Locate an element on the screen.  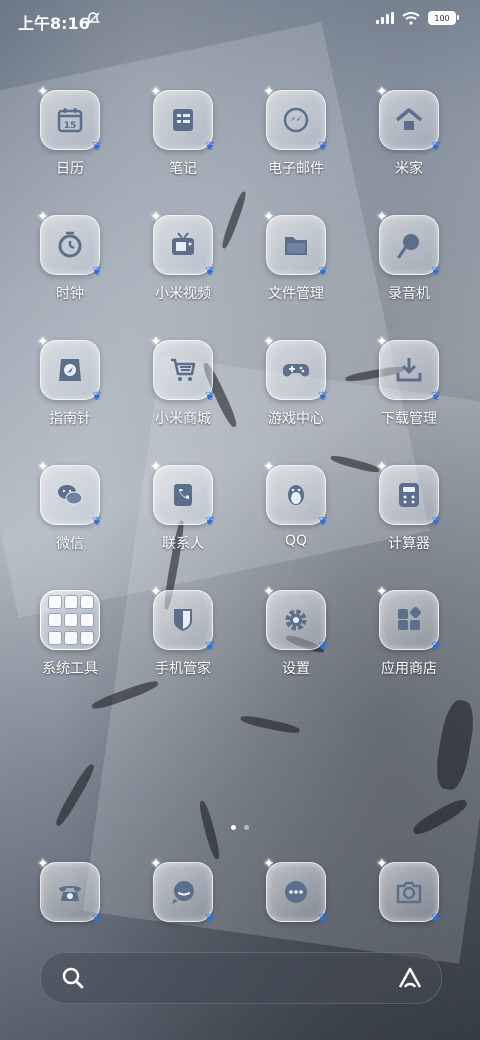
app-wechat: ✦ ❦ 微信 is located at coordinates (70, 506).